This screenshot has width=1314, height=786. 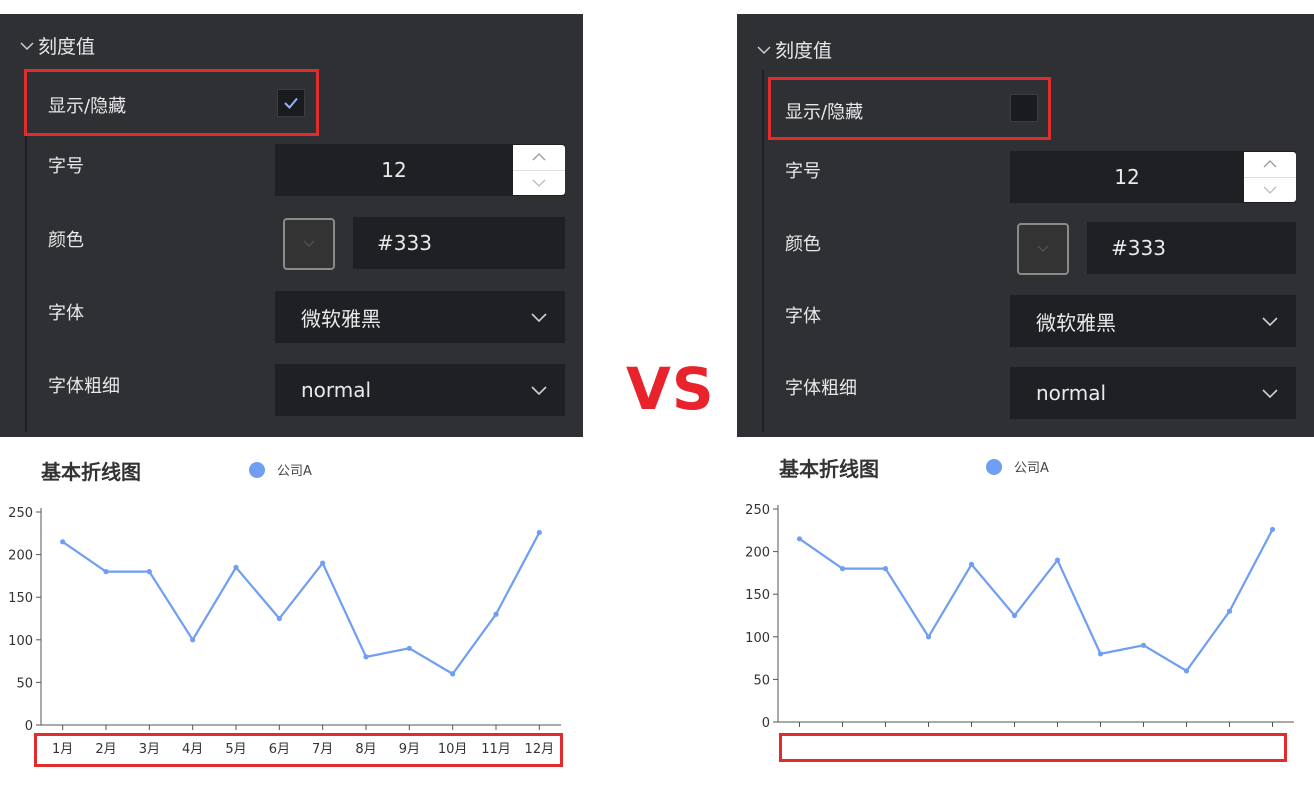 What do you see at coordinates (235, 749) in the screenshot?
I see `x-tick-label: 5月` at bounding box center [235, 749].